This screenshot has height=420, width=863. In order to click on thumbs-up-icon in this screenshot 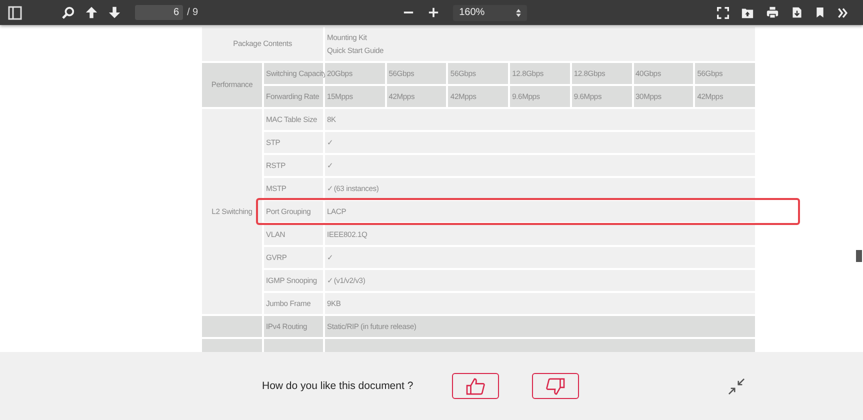, I will do `click(475, 386)`.